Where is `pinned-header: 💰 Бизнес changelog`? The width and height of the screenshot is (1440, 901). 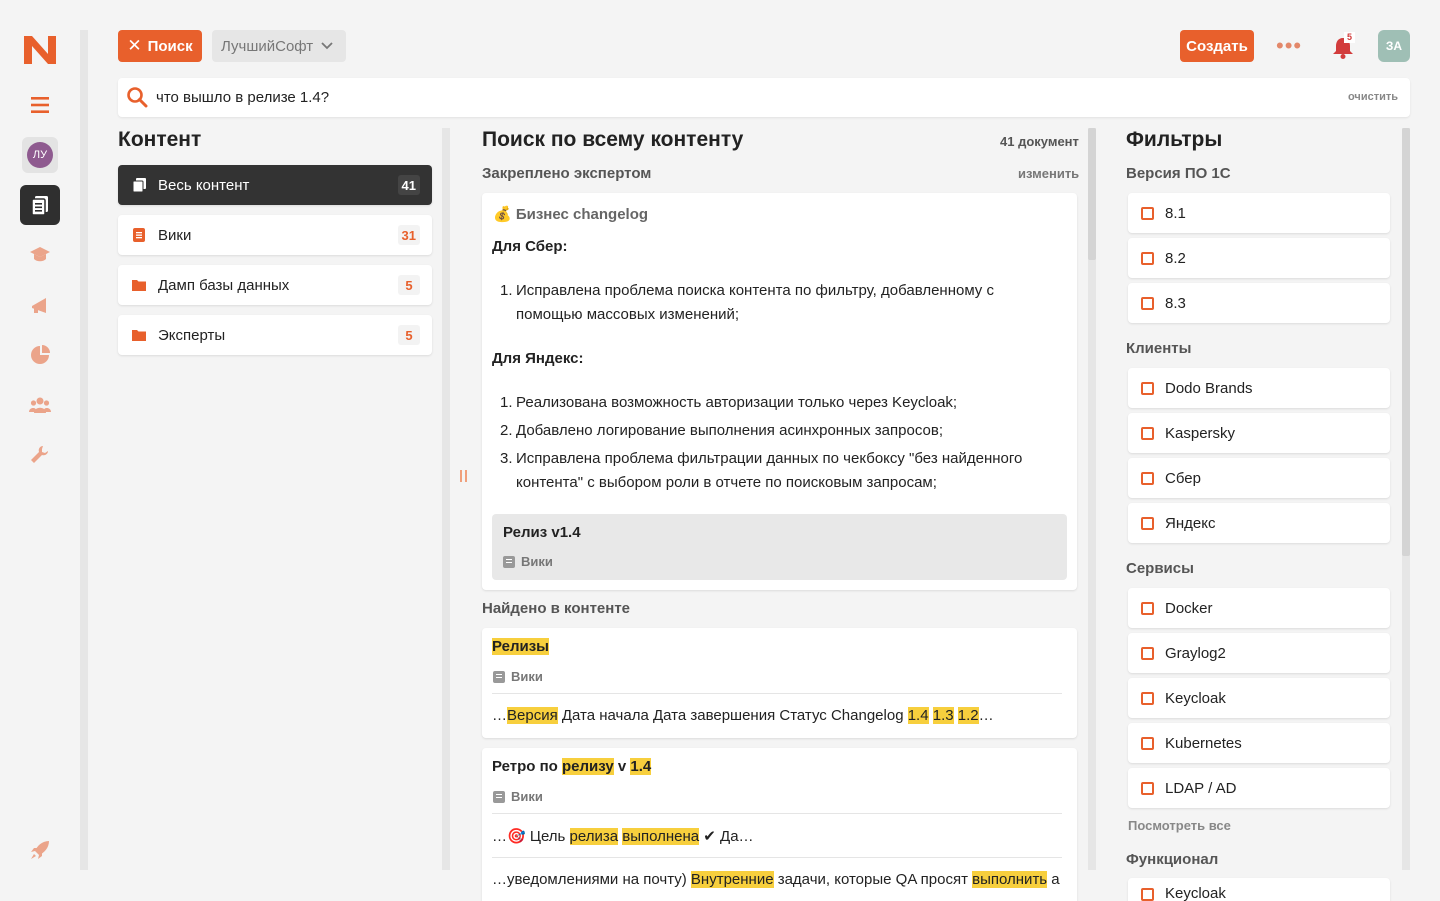 pinned-header: 💰 Бизнес changelog is located at coordinates (571, 214).